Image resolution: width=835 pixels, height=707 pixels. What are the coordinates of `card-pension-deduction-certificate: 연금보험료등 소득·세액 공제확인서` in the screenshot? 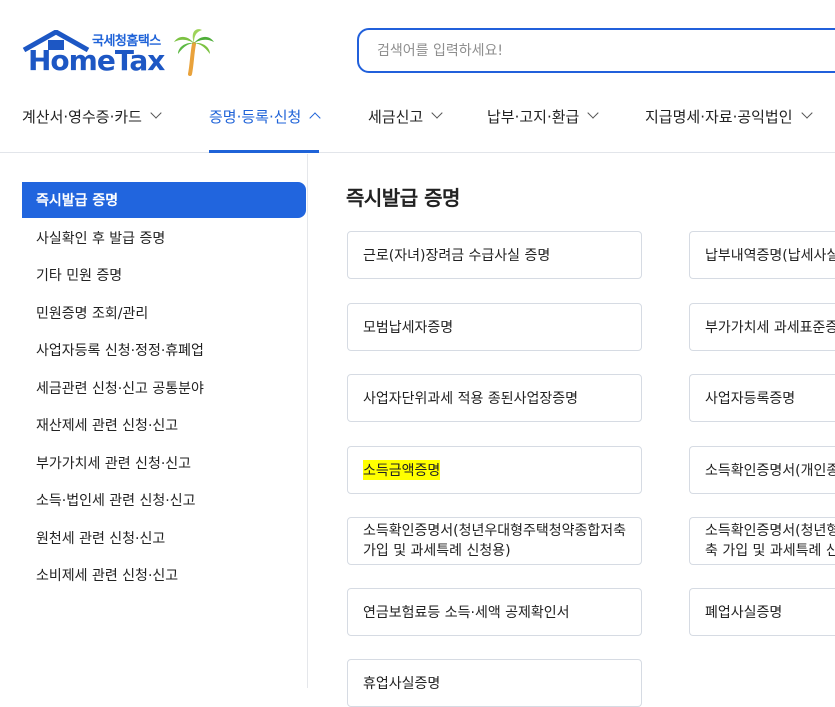 It's located at (494, 612).